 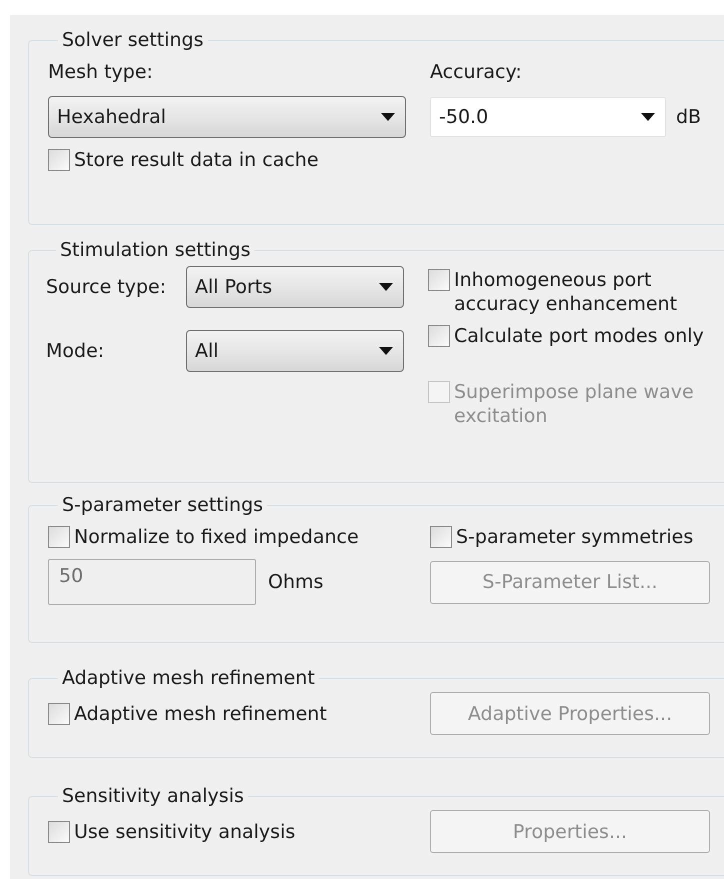 I want to click on checkbox-label: Calculate port modes only, so click(x=579, y=336).